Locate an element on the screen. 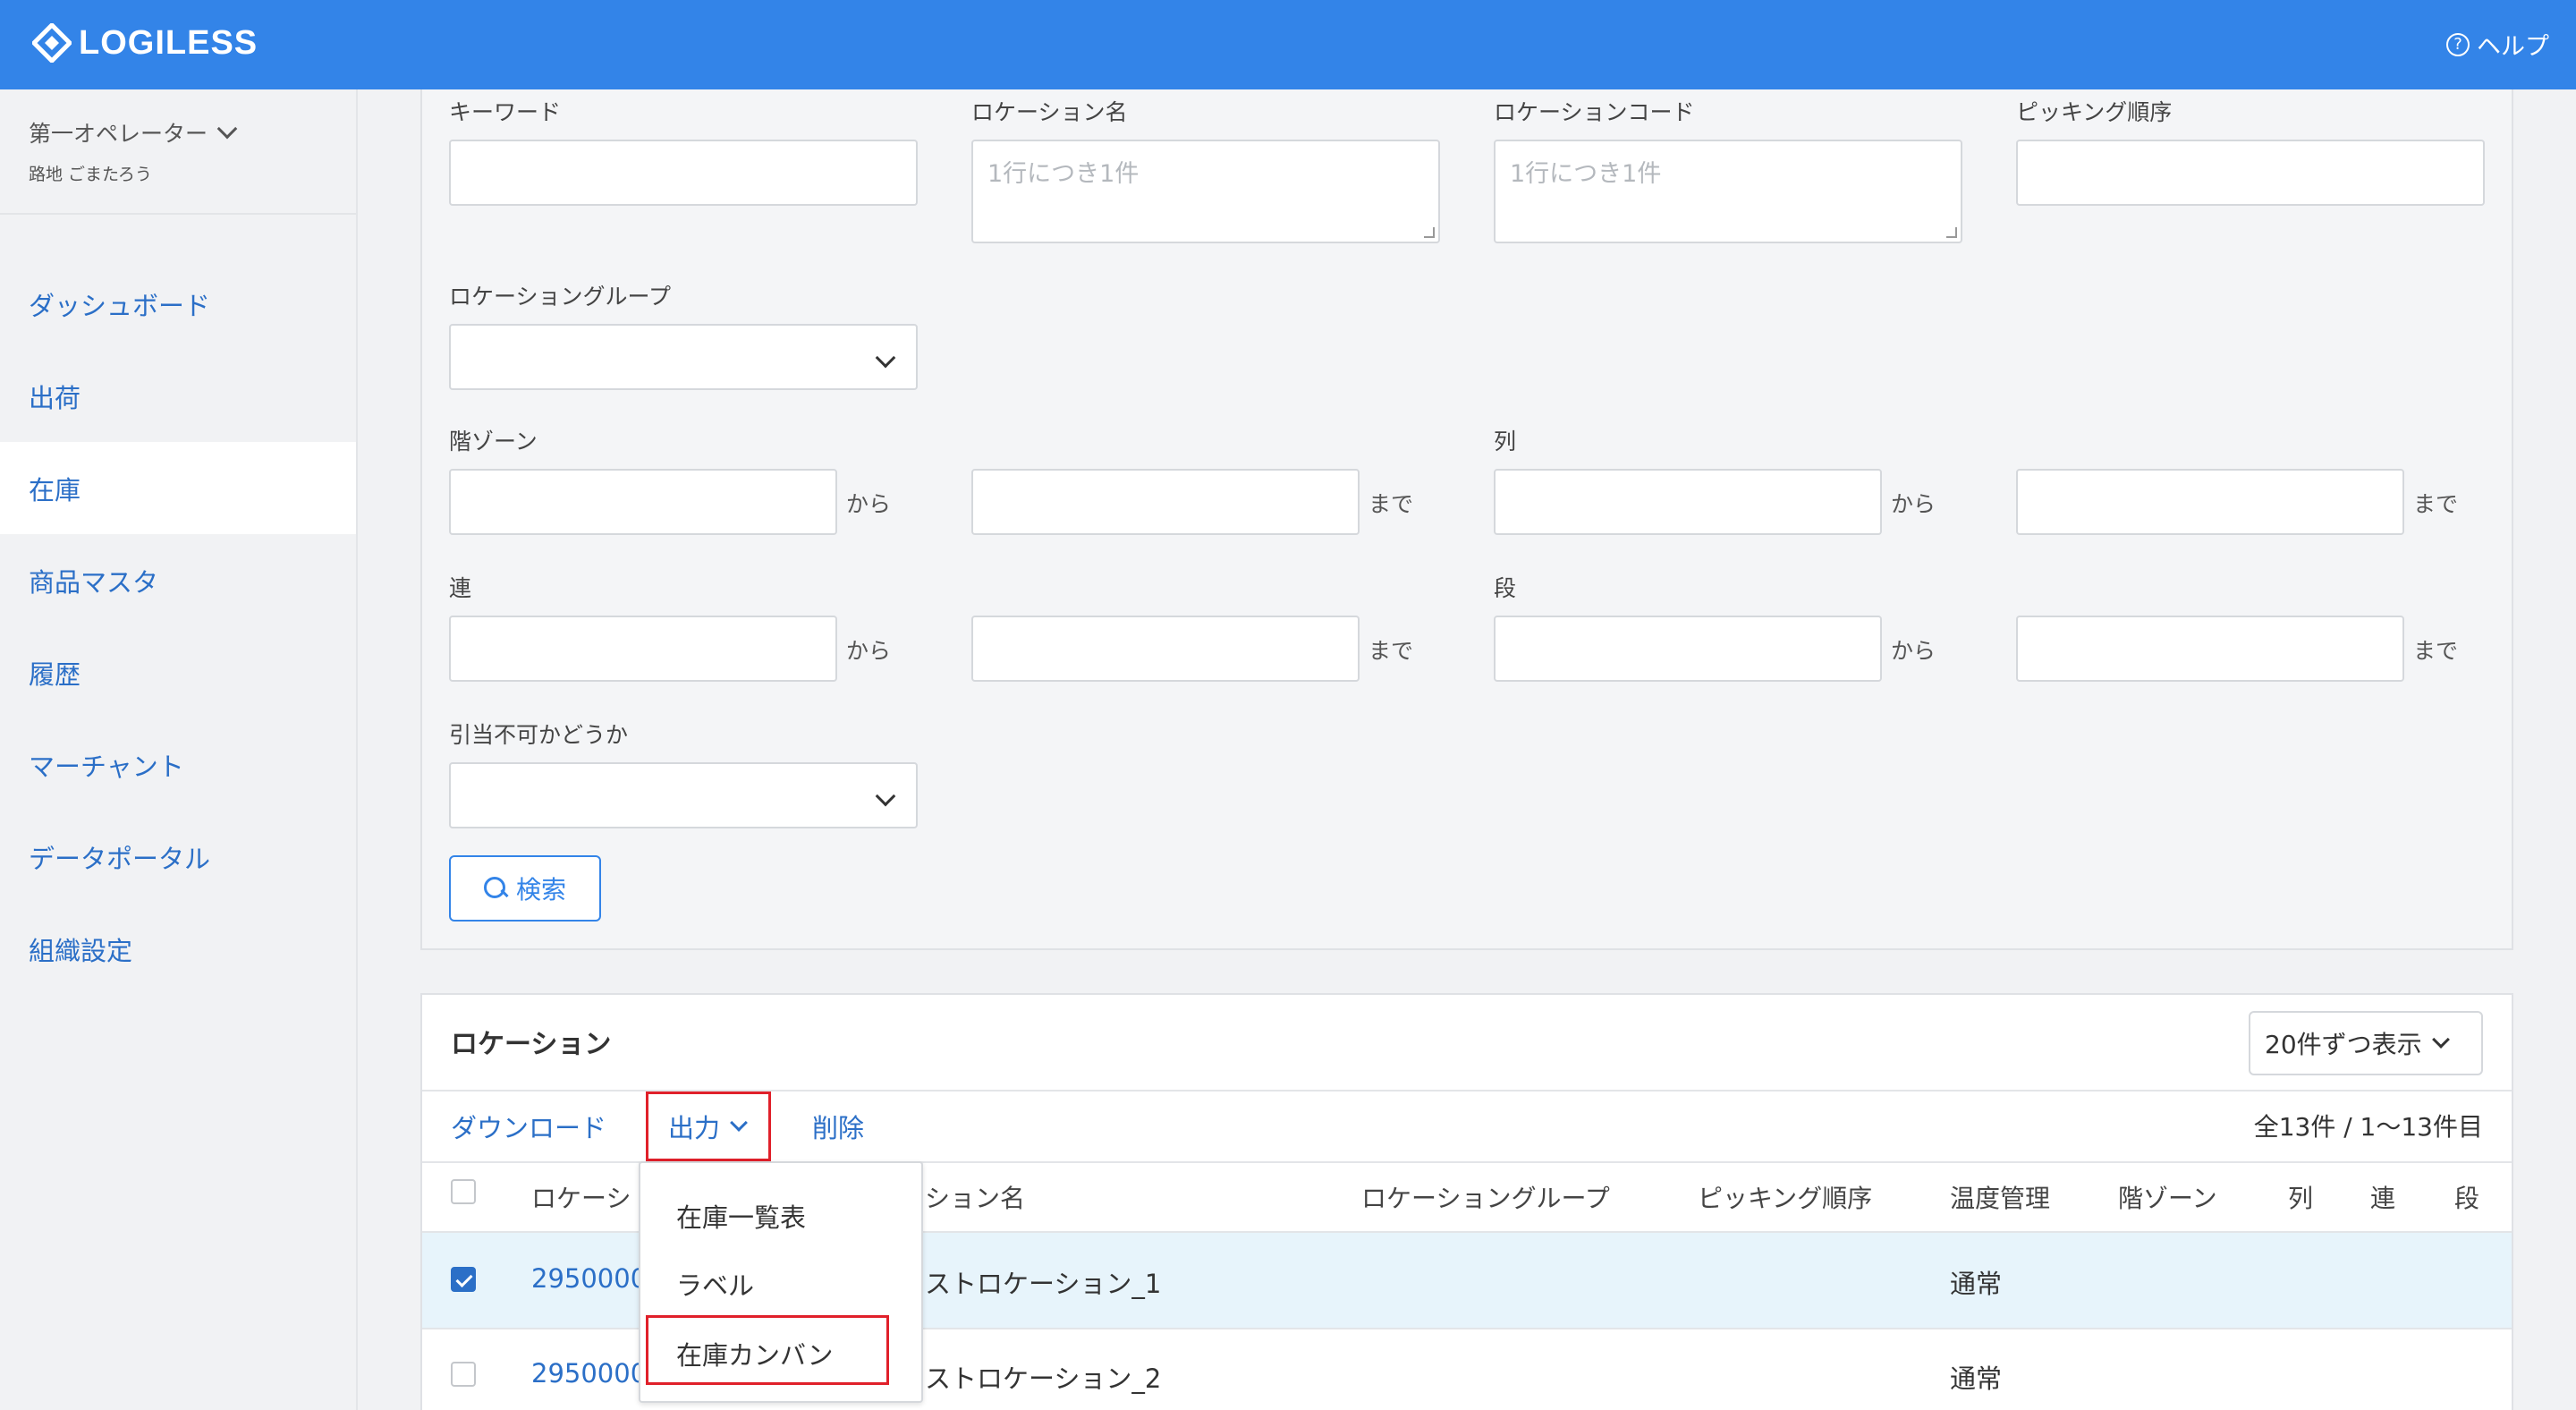 The height and width of the screenshot is (1410, 2576). result-count: 全13件 / 1〜13件目 is located at coordinates (2368, 1127).